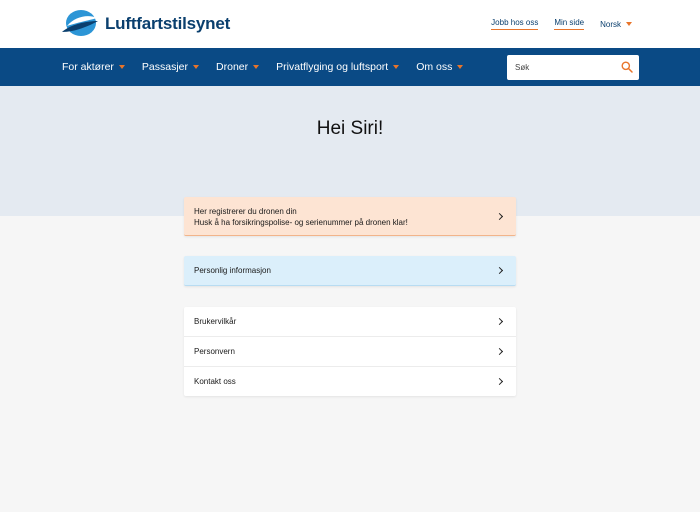 The width and height of the screenshot is (700, 512). What do you see at coordinates (610, 24) in the screenshot?
I see `language-label: Norsk` at bounding box center [610, 24].